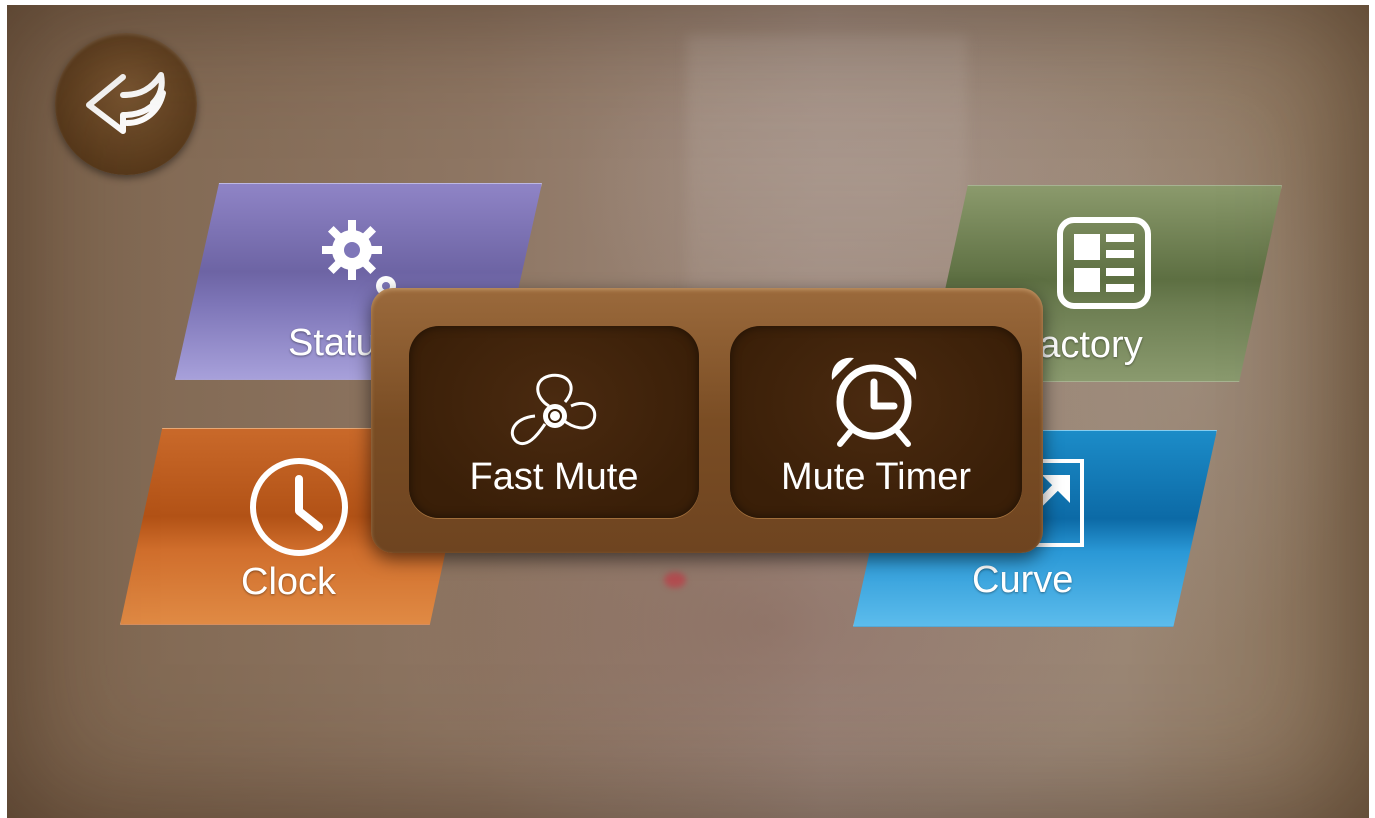 This screenshot has width=1375, height=818. I want to click on clock-icon, so click(299, 507).